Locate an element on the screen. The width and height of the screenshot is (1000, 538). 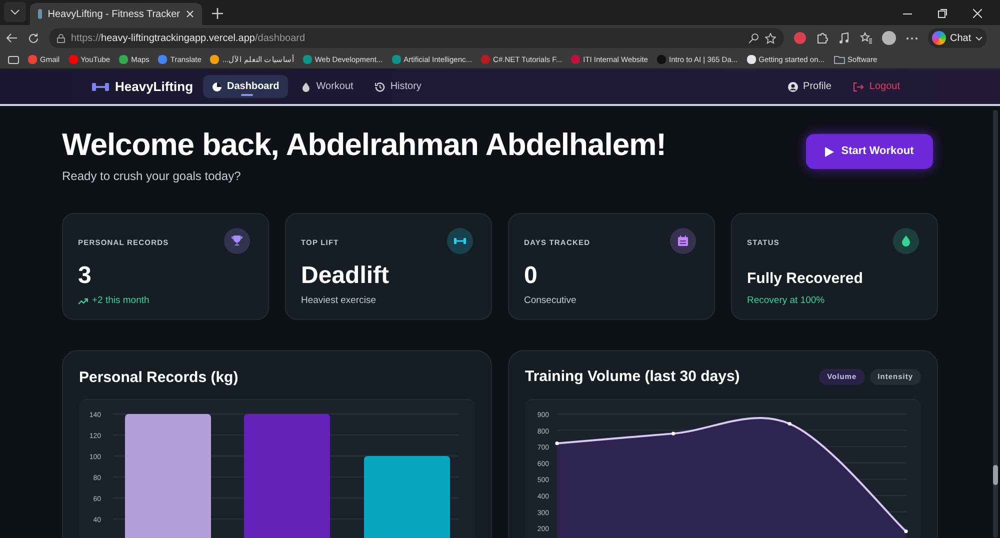
back-icon is located at coordinates (12, 38).